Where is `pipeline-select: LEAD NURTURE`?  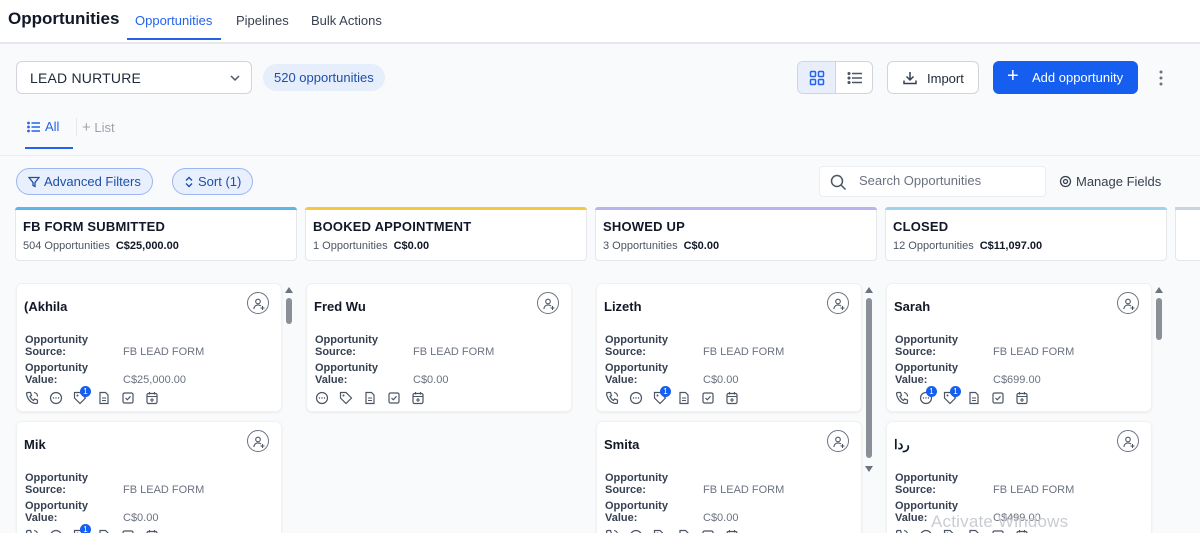 pipeline-select: LEAD NURTURE is located at coordinates (134, 77).